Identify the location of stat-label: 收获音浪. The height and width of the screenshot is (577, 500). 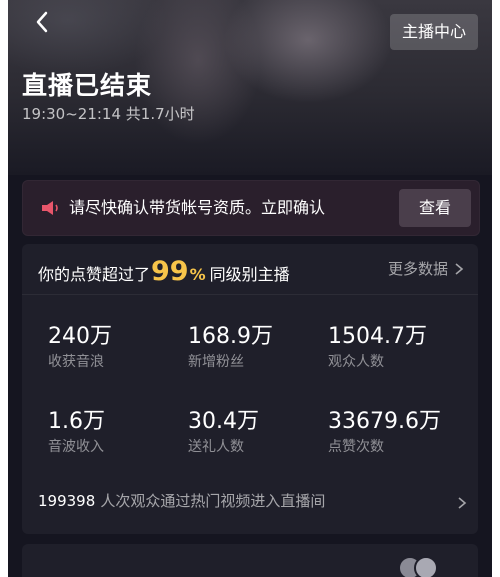
(76, 362).